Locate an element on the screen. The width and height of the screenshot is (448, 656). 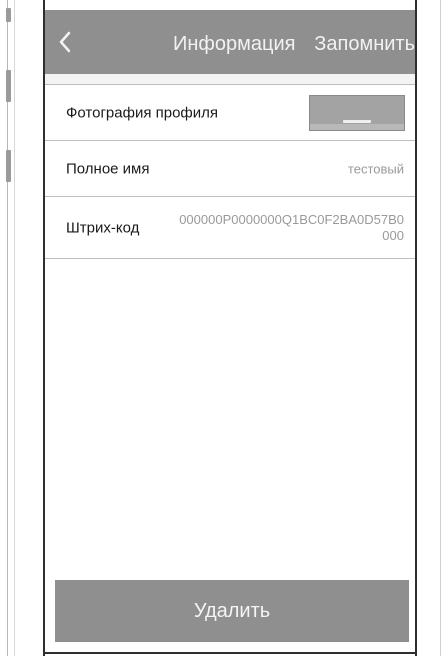
full-name-label: Полное имя is located at coordinates (108, 168).